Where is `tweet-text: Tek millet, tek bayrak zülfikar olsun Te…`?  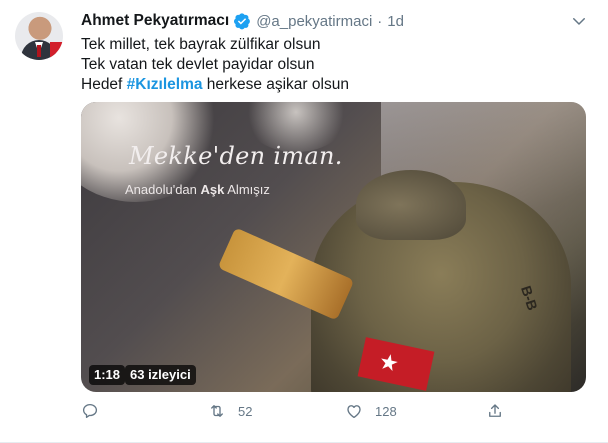
tweet-text: Tek millet, tek bayrak zülfikar olsun Te… is located at coordinates (215, 65).